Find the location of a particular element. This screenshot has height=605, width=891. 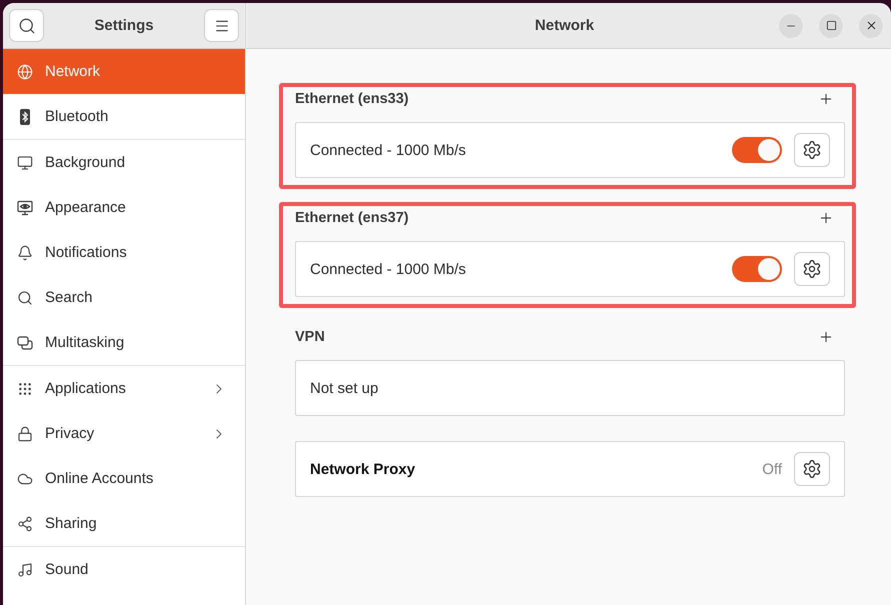

search-button is located at coordinates (26, 25).